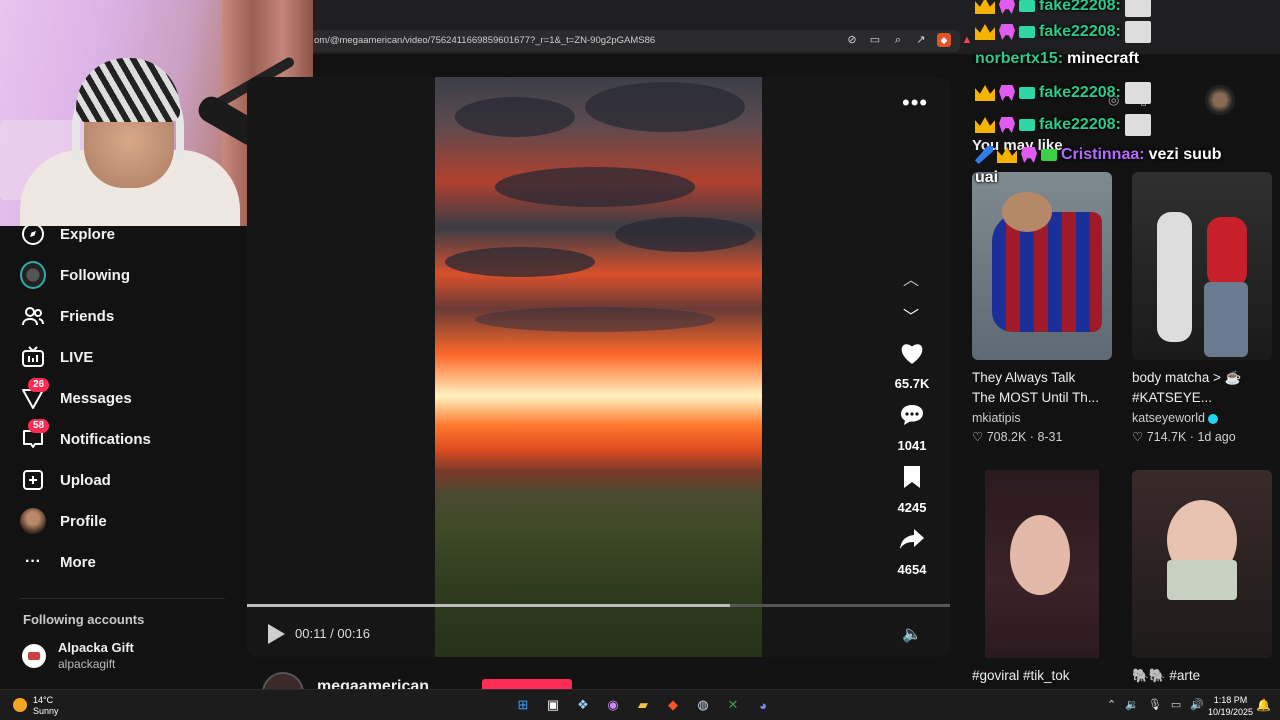 The width and height of the screenshot is (1280, 720). What do you see at coordinates (1168, 418) in the screenshot?
I see `card-author-name: katseyeworld` at bounding box center [1168, 418].